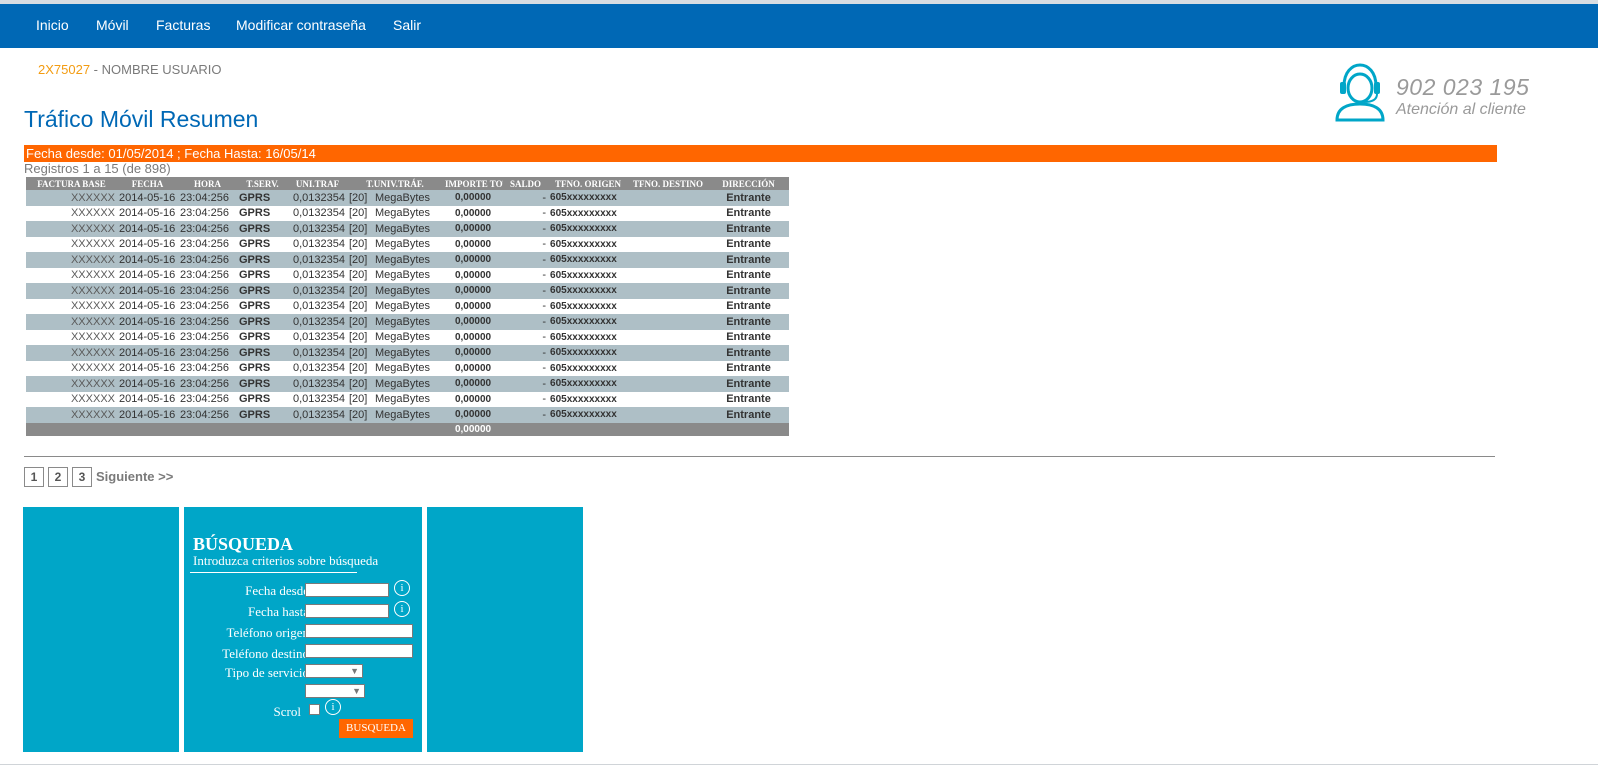  I want to click on scrol-label: Scrol, so click(287, 711).